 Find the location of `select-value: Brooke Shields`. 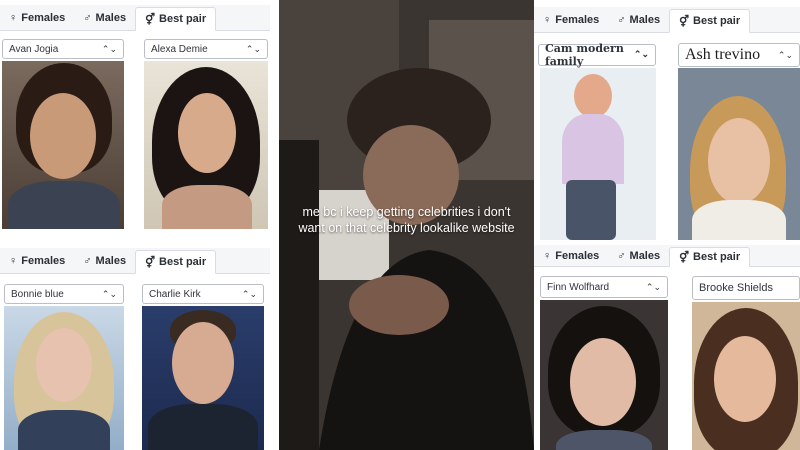

select-value: Brooke Shields is located at coordinates (736, 288).